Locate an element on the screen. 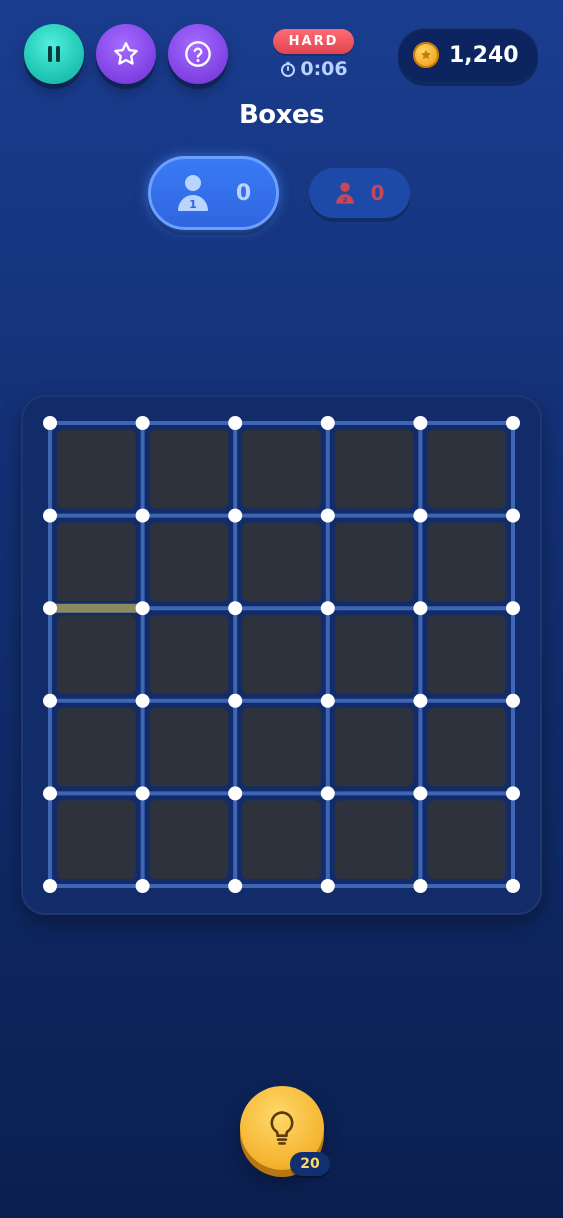  favorite-button is located at coordinates (126, 54).